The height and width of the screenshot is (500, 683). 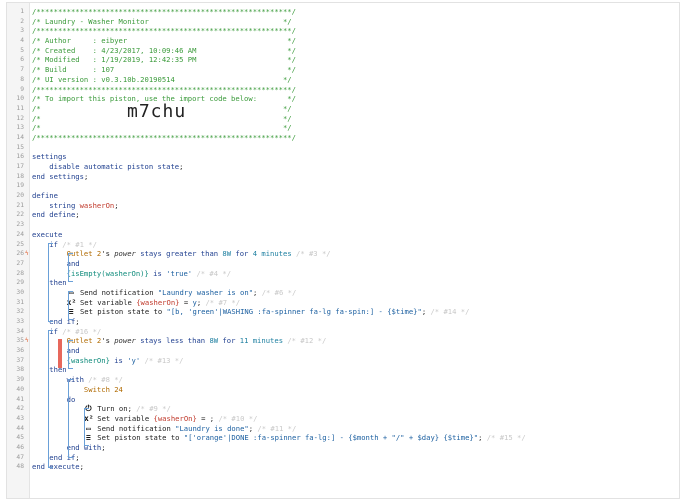 I want to click on code-line: 21 string washerOn;, so click(x=343, y=206).